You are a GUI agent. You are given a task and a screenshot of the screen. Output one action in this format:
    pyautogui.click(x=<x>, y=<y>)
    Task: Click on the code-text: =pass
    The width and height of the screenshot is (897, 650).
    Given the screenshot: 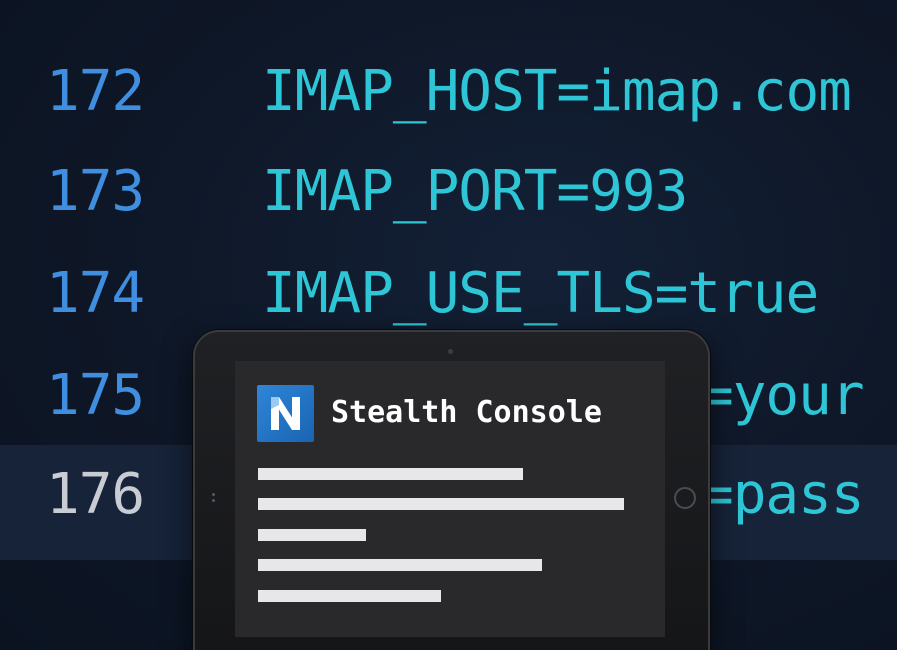 What is the action you would take?
    pyautogui.click(x=782, y=494)
    